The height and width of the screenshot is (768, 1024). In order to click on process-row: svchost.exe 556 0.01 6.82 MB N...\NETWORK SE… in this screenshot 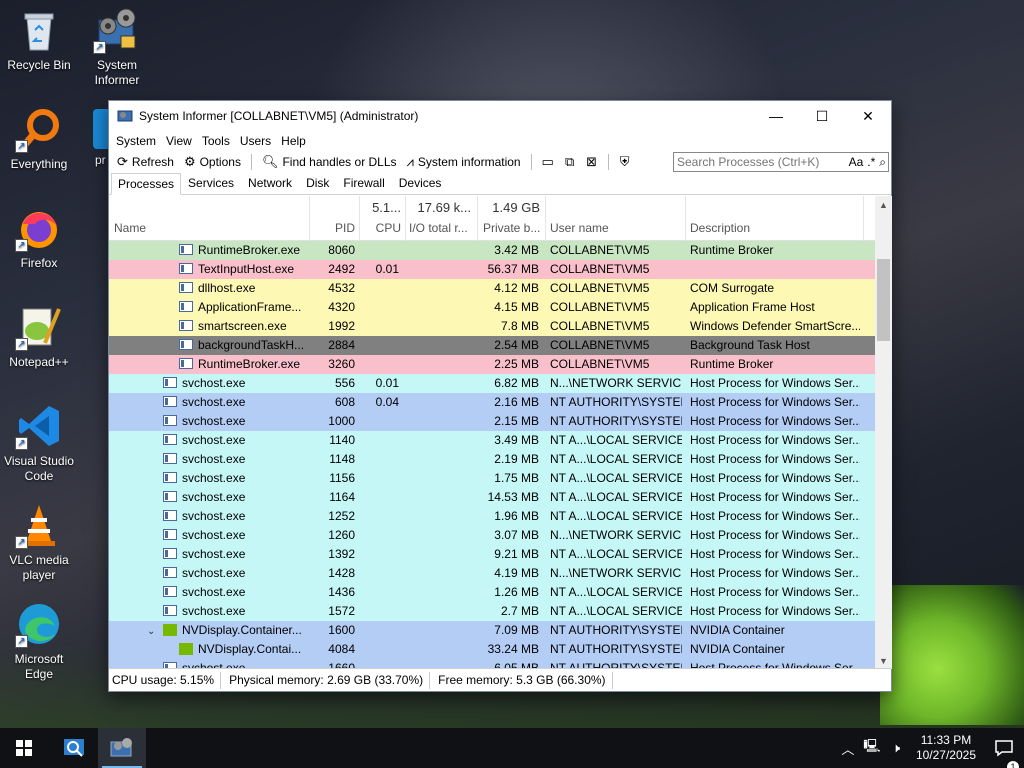, I will do `click(492, 383)`.